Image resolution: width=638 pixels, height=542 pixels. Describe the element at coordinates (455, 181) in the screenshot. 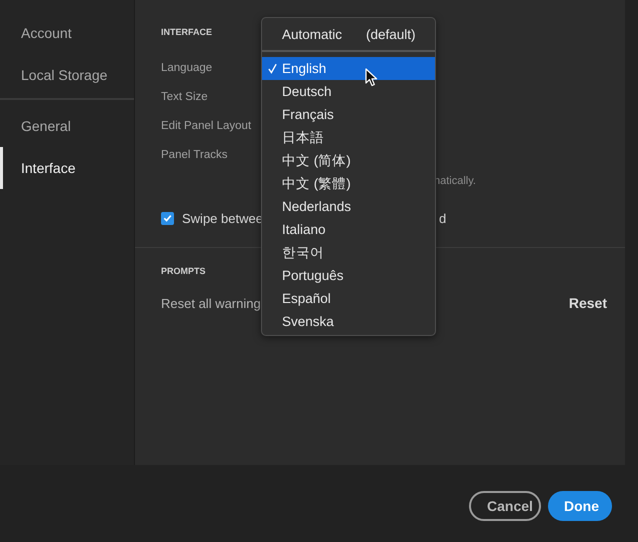

I see `hint-text: natically.` at that location.